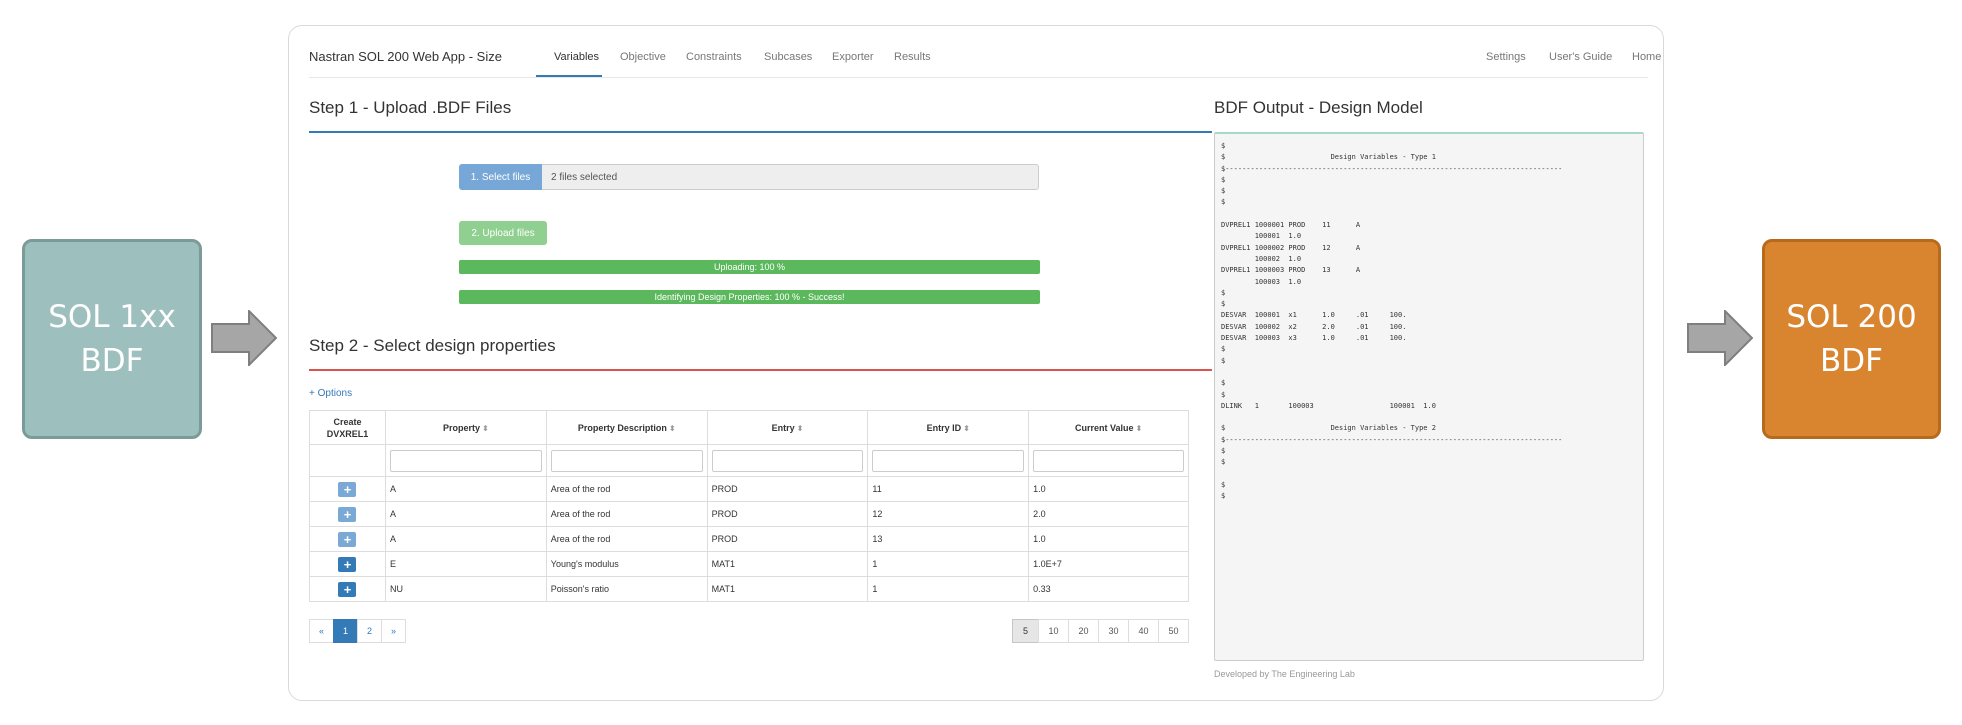 This screenshot has width=1962, height=725. Describe the element at coordinates (500, 177) in the screenshot. I see `select-files-button: 1. Select files` at that location.